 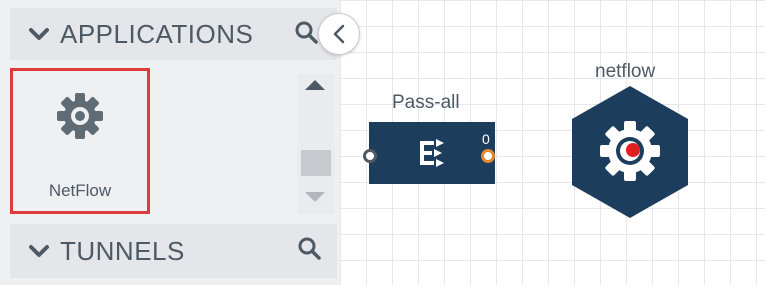 What do you see at coordinates (486, 139) in the screenshot?
I see `port-count: 0` at bounding box center [486, 139].